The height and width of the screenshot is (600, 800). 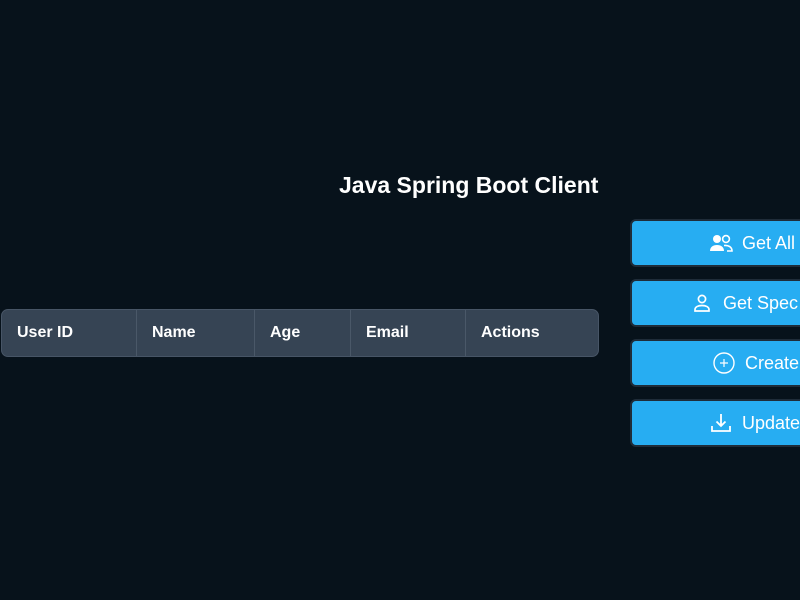 I want to click on download-icon, so click(x=721, y=423).